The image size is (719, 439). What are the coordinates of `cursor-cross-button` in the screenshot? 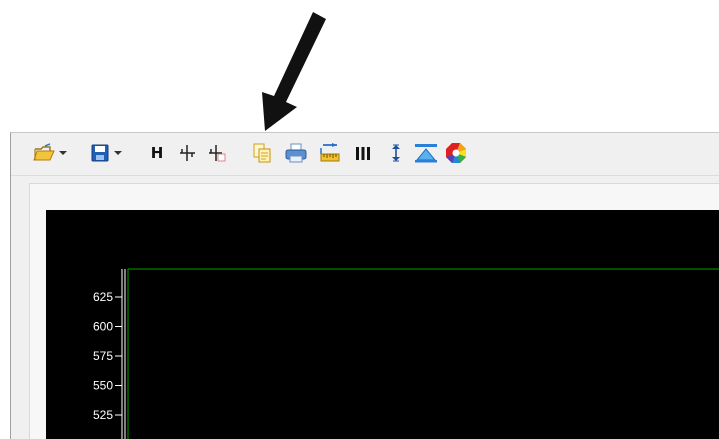 It's located at (188, 153).